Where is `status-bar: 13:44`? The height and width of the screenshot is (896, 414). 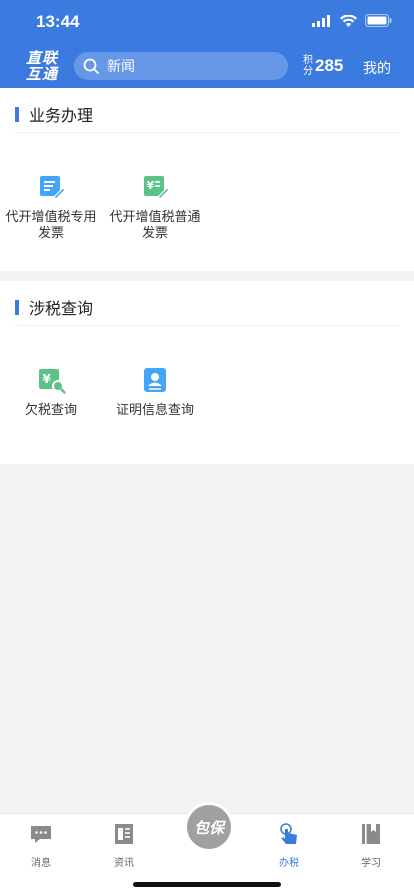 status-bar: 13:44 is located at coordinates (207, 22).